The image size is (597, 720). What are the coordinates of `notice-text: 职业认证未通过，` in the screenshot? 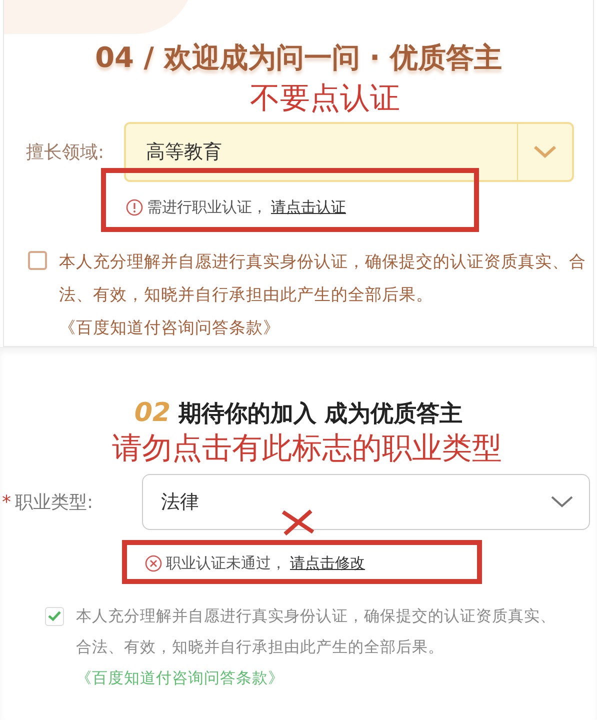 It's located at (226, 563).